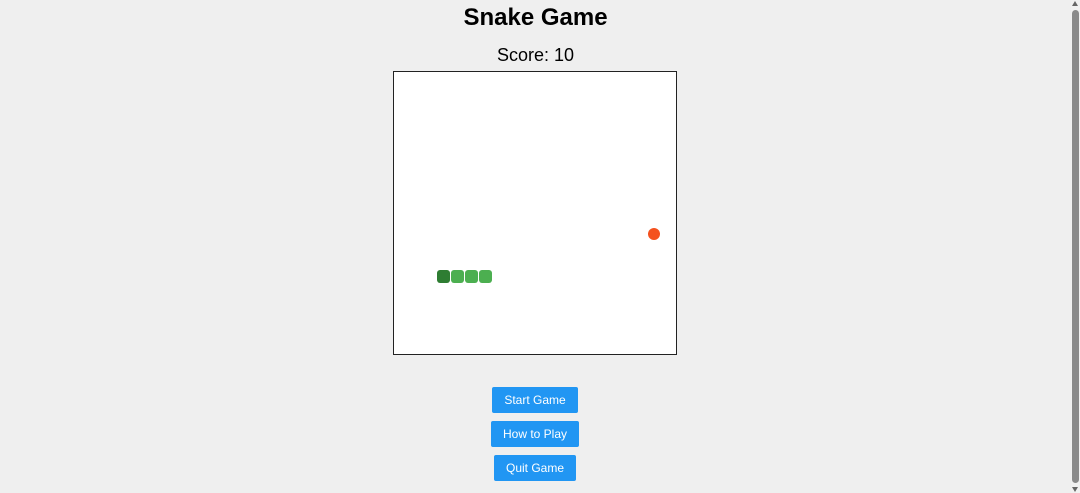 The width and height of the screenshot is (1080, 493). Describe the element at coordinates (443, 276) in the screenshot. I see `snake-head` at that location.